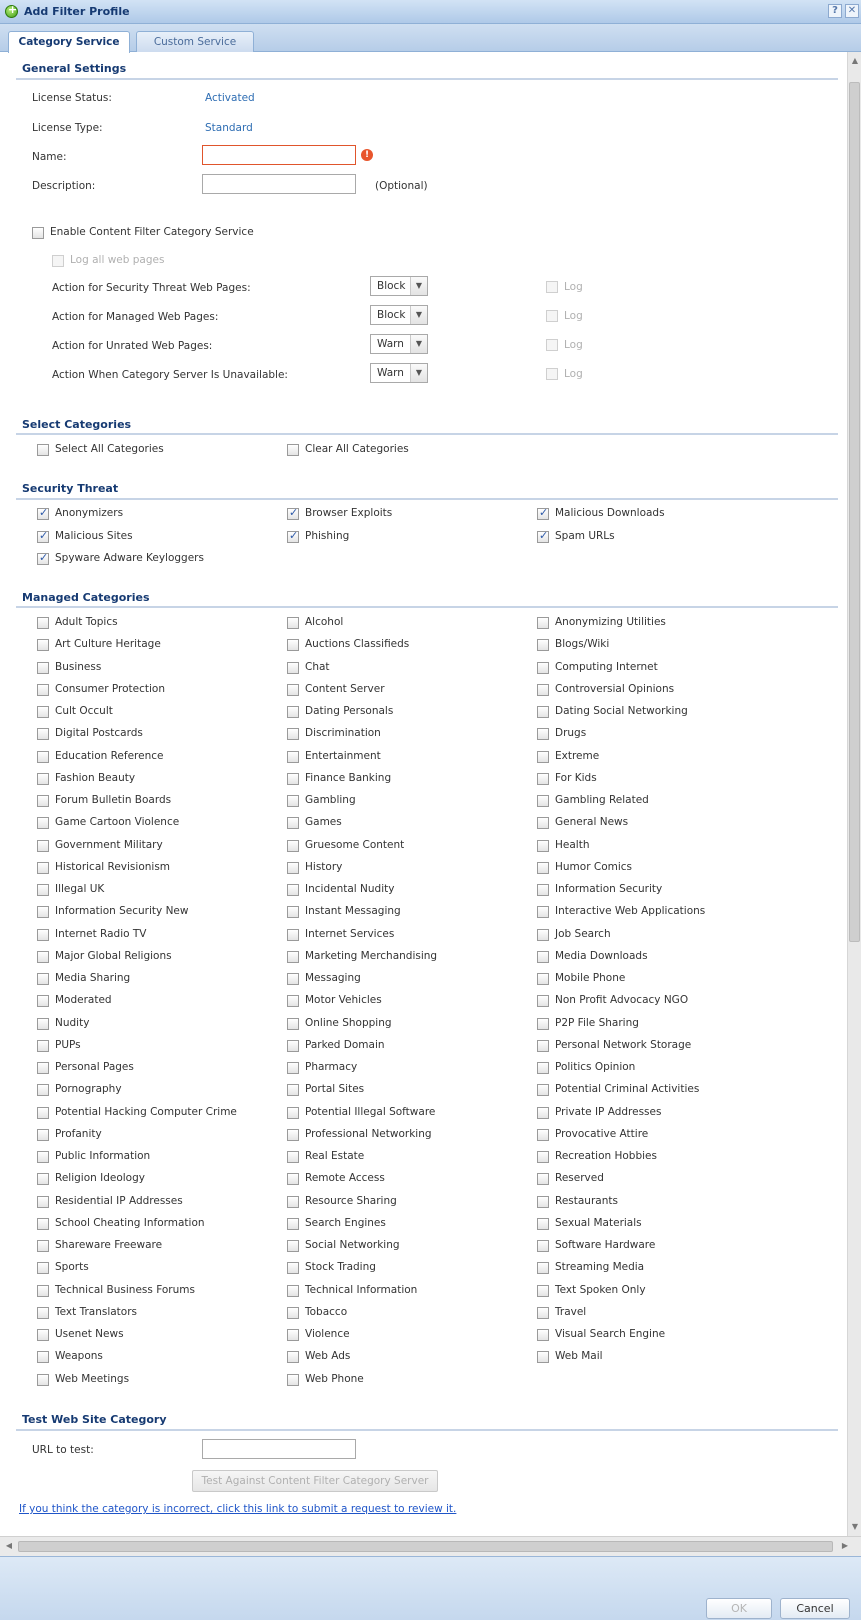 The height and width of the screenshot is (1620, 861). I want to click on scroll-right-icon: ▶, so click(845, 1546).